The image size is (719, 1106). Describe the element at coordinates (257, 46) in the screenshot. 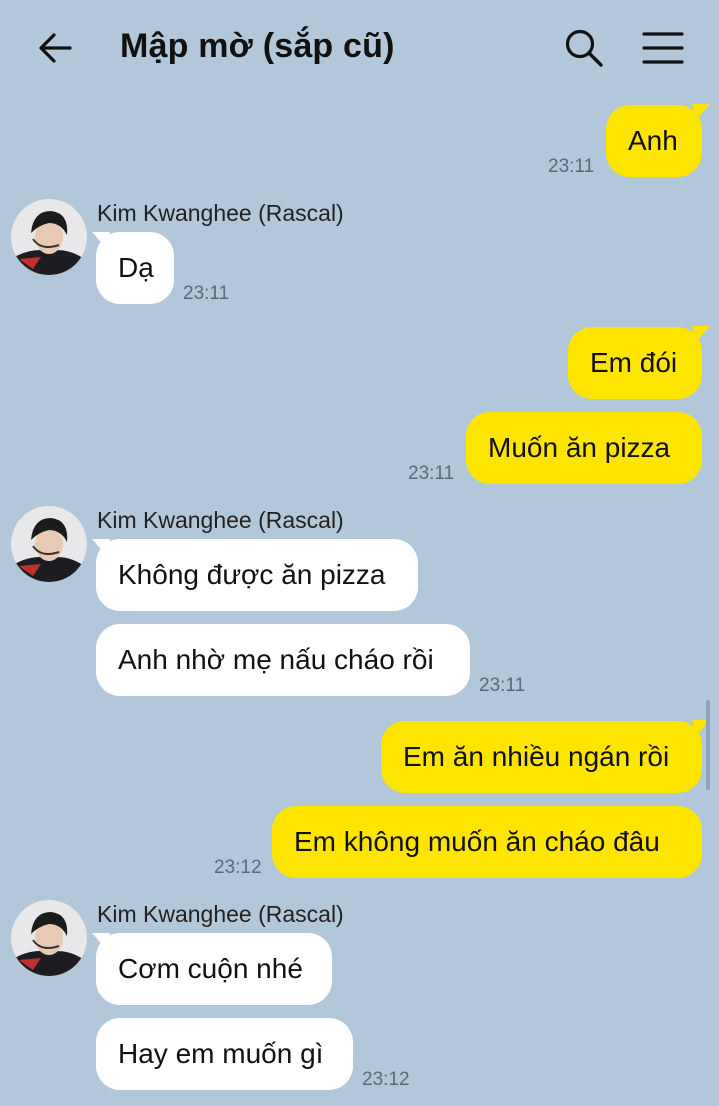

I see `chat-title: Mập mờ (sắp cũ)` at that location.